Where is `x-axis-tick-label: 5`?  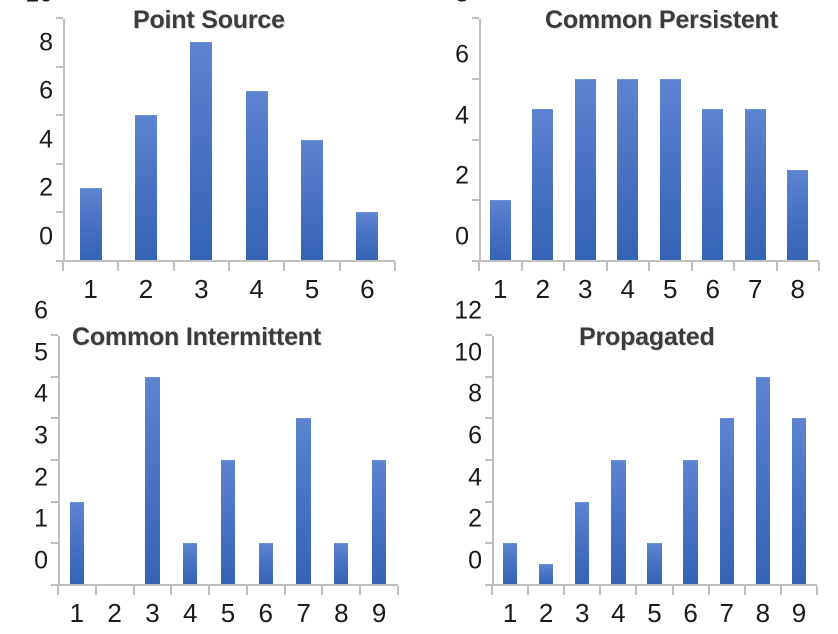
x-axis-tick-label: 5 is located at coordinates (312, 289).